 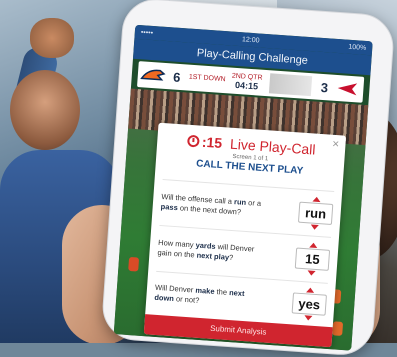 What do you see at coordinates (152, 75) in the screenshot?
I see `broncos-logo-icon` at bounding box center [152, 75].